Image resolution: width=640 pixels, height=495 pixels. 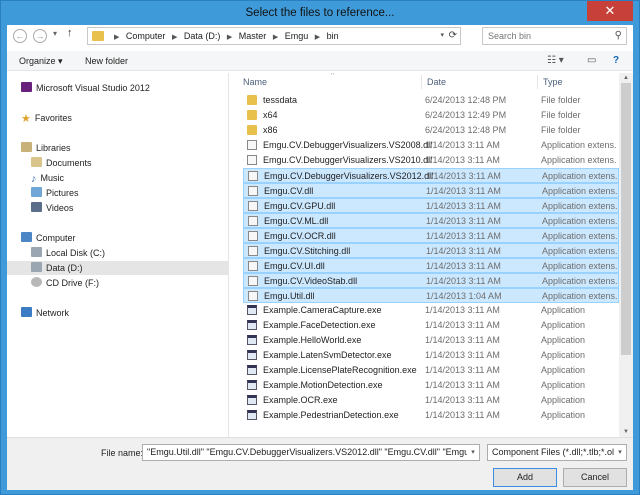 I want to click on cancel-button: Cancel, so click(x=595, y=477).